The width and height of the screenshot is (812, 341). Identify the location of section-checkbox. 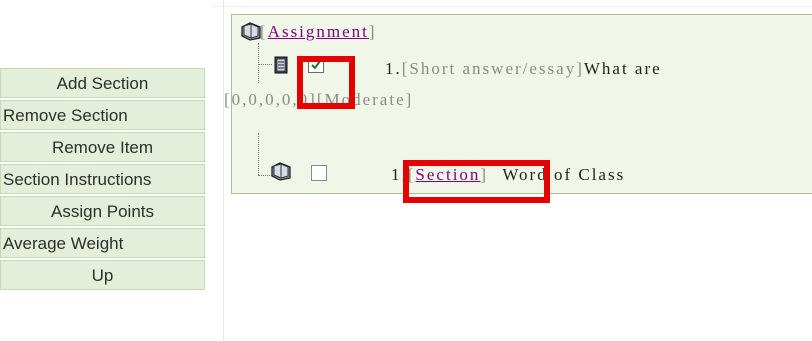
(319, 173).